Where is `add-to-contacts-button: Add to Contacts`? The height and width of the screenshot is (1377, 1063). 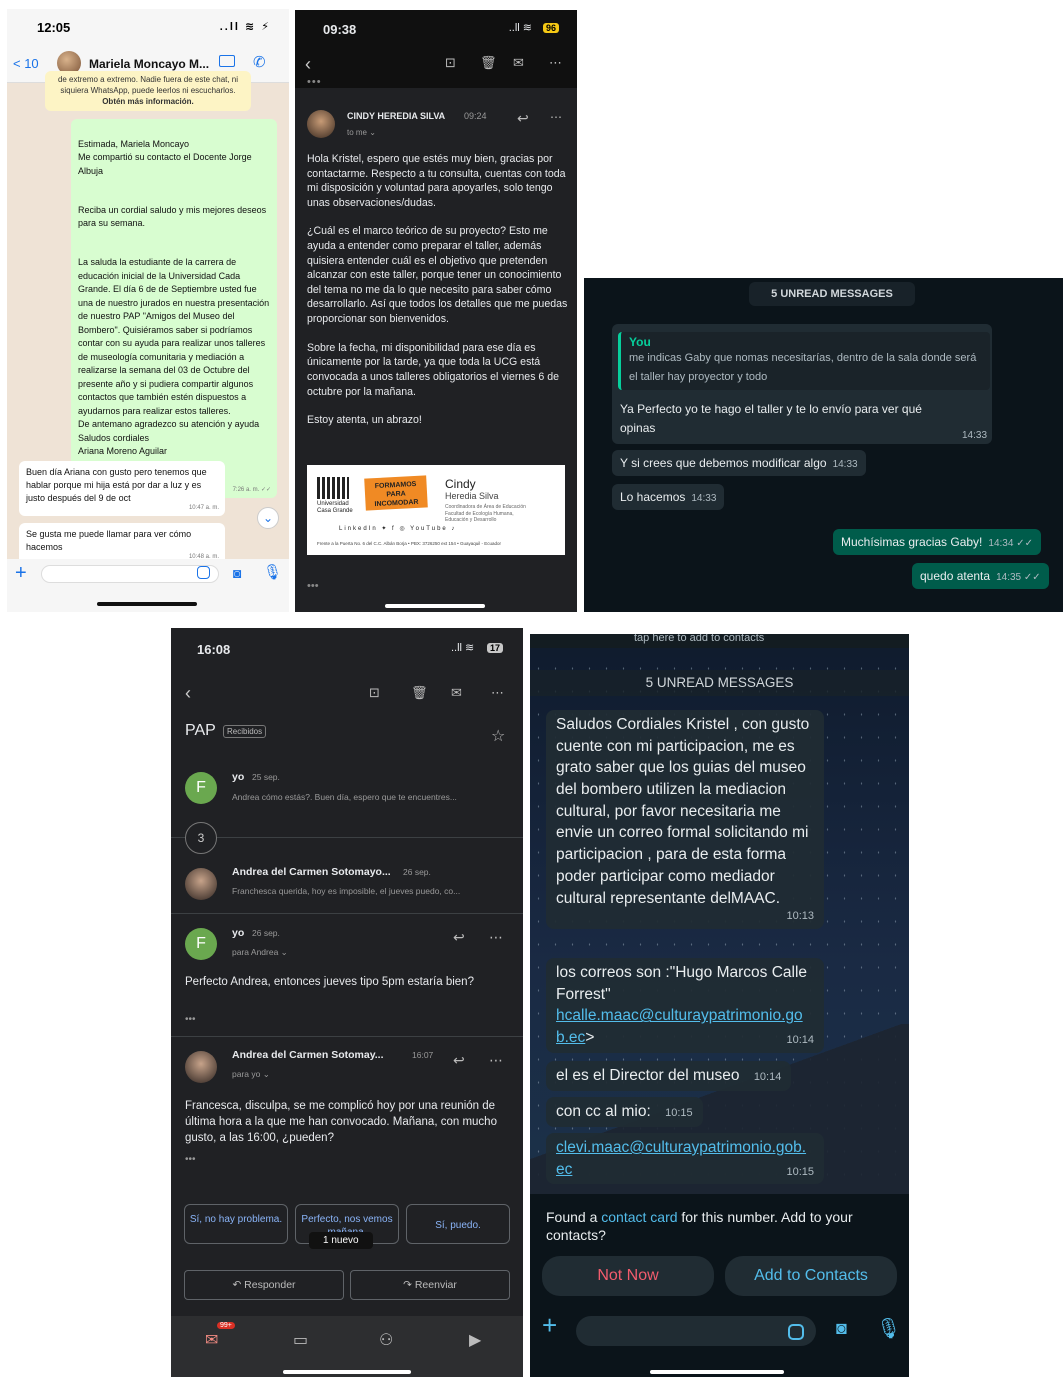
add-to-contacts-button: Add to Contacts is located at coordinates (811, 1276).